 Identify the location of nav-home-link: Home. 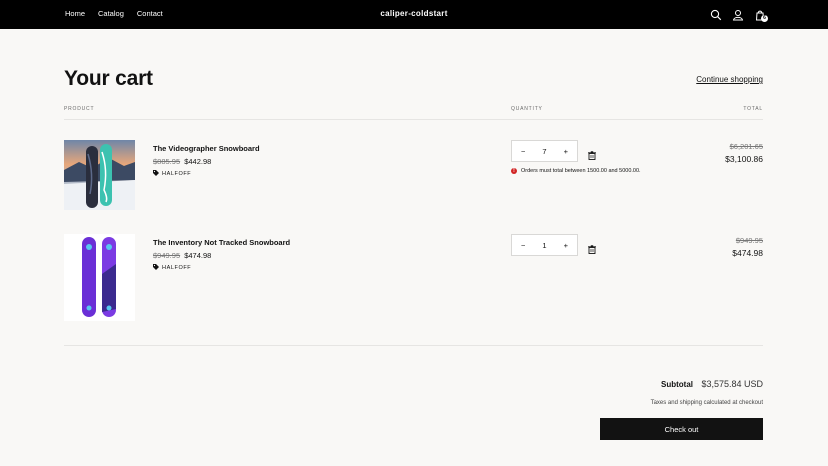
(75, 13).